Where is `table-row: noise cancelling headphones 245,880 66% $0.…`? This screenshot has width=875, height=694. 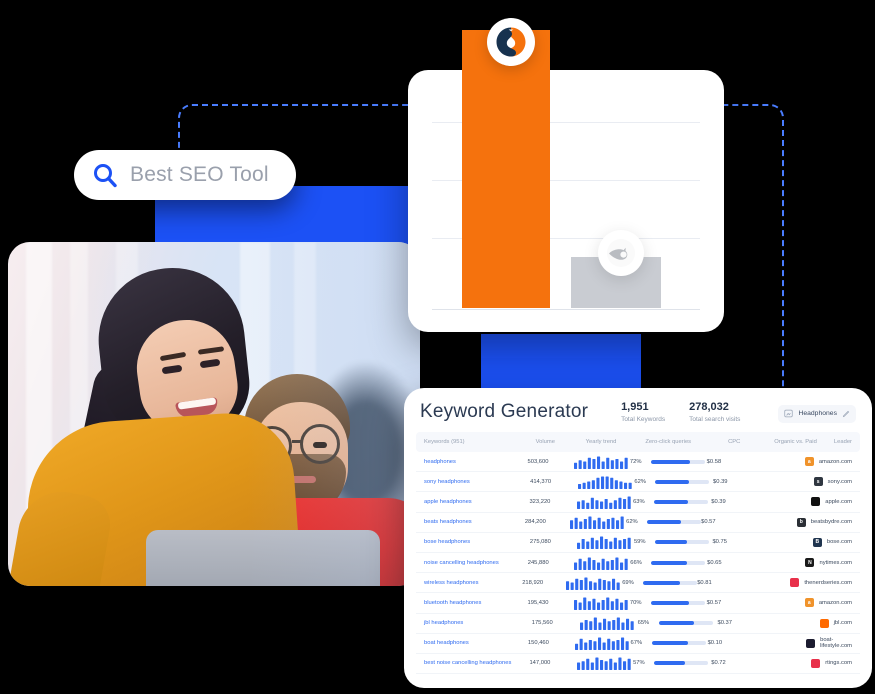 table-row: noise cancelling headphones 245,880 66% $0.… is located at coordinates (638, 563).